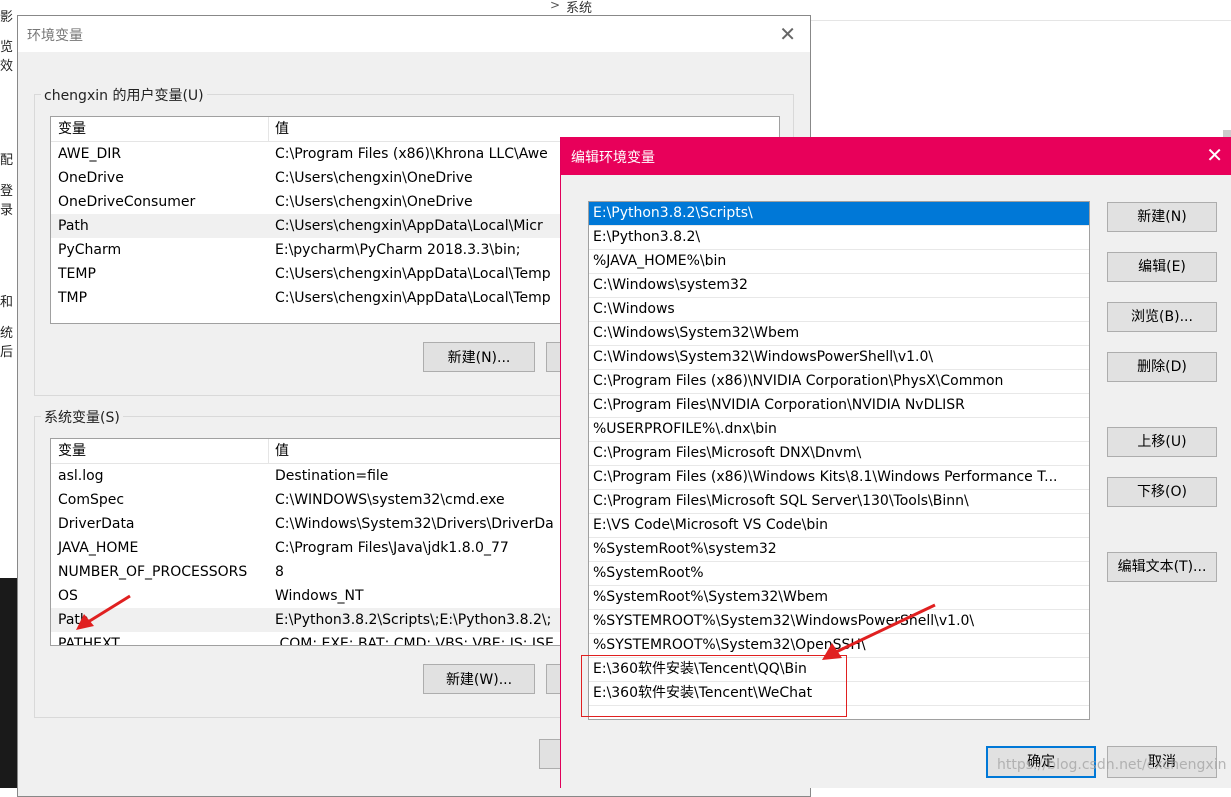 This screenshot has width=1231, height=797. What do you see at coordinates (7, 201) in the screenshot?
I see `bg-fragment: 登录` at bounding box center [7, 201].